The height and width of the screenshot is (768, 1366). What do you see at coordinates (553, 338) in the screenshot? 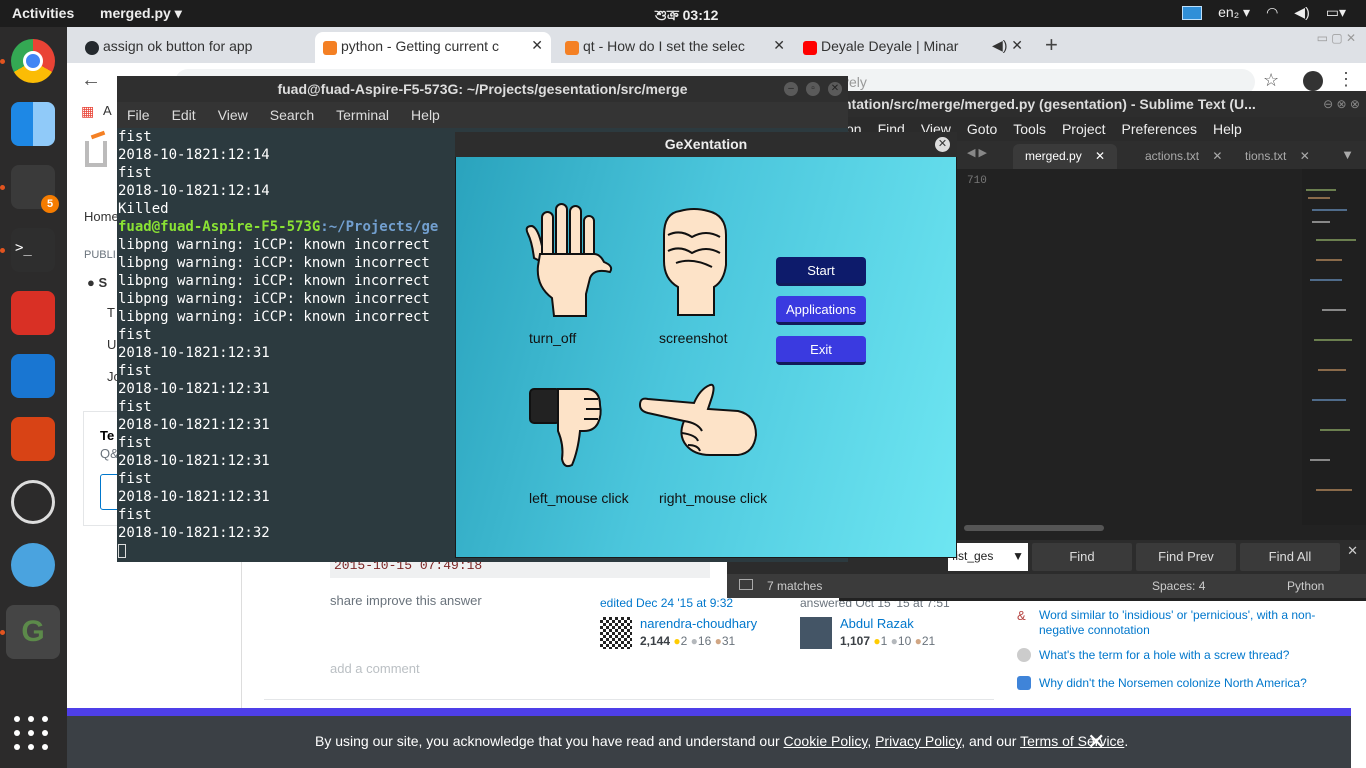
I see `gesture-label-turn-off: turn_off` at bounding box center [553, 338].